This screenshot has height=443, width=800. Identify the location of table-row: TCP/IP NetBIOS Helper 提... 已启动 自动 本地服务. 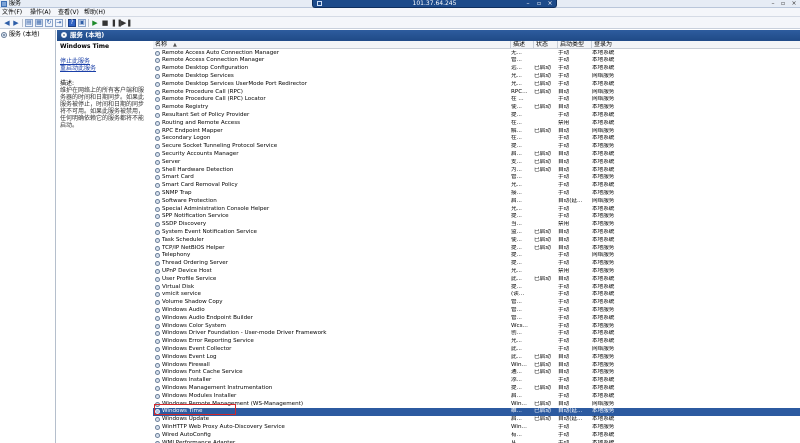
(476, 249).